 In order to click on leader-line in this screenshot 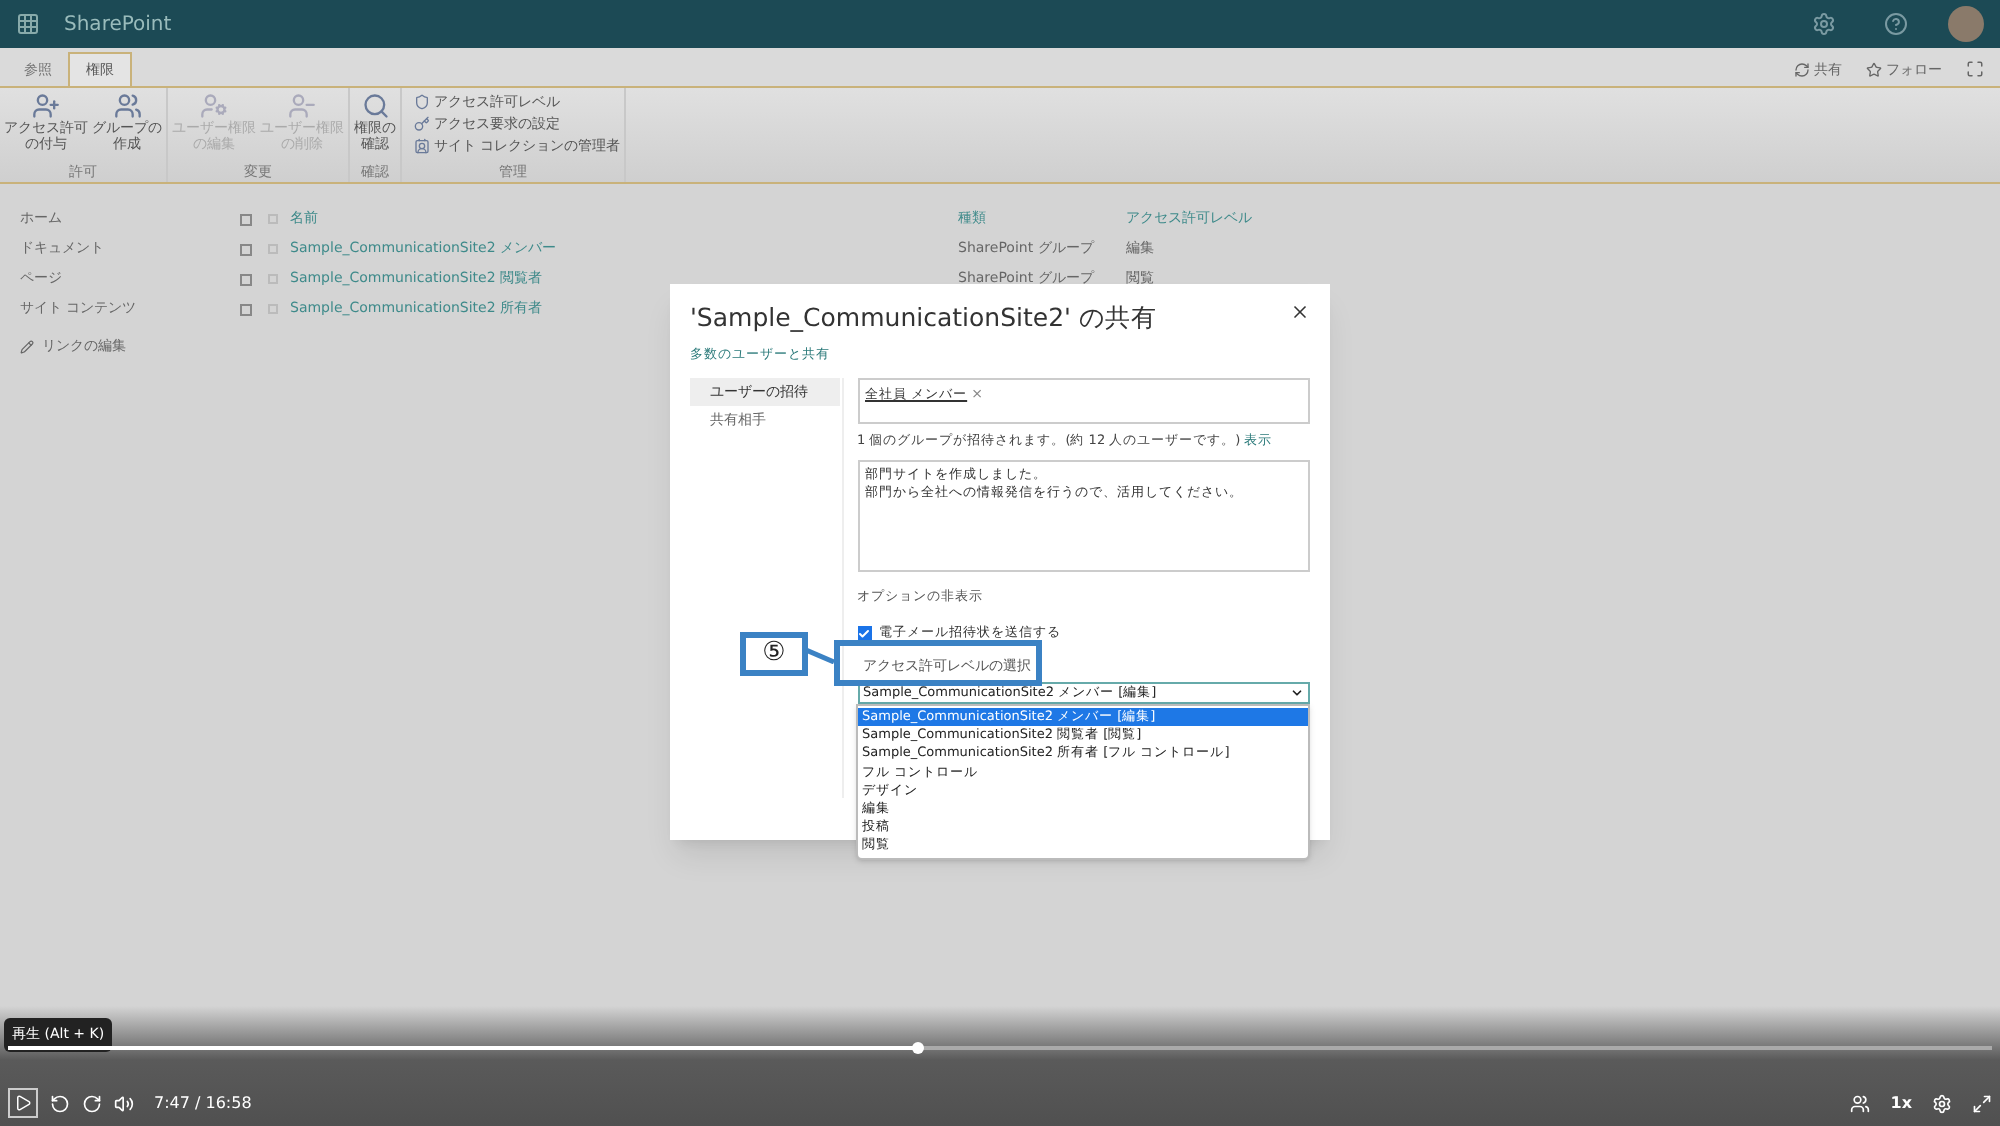, I will do `click(821, 656)`.